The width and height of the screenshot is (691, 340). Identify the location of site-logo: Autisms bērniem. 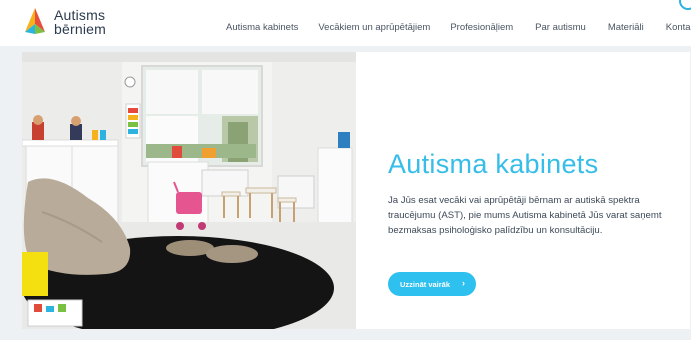
(77, 23).